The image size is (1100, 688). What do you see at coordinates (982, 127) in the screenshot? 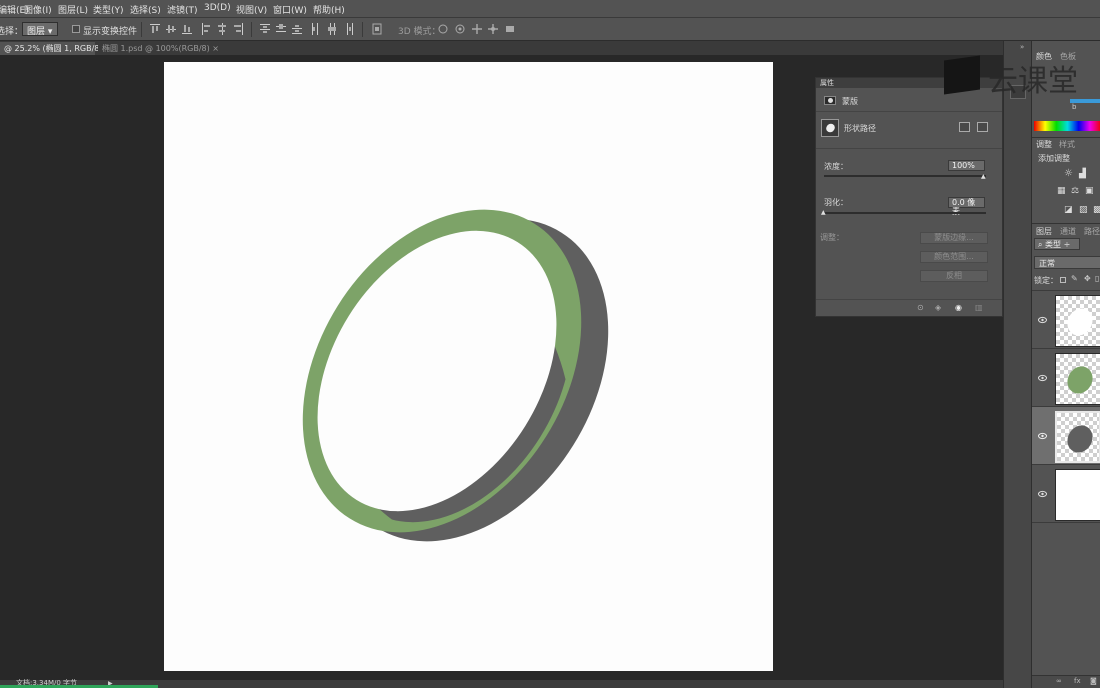
I see `add-vector-mask-icon` at bounding box center [982, 127].